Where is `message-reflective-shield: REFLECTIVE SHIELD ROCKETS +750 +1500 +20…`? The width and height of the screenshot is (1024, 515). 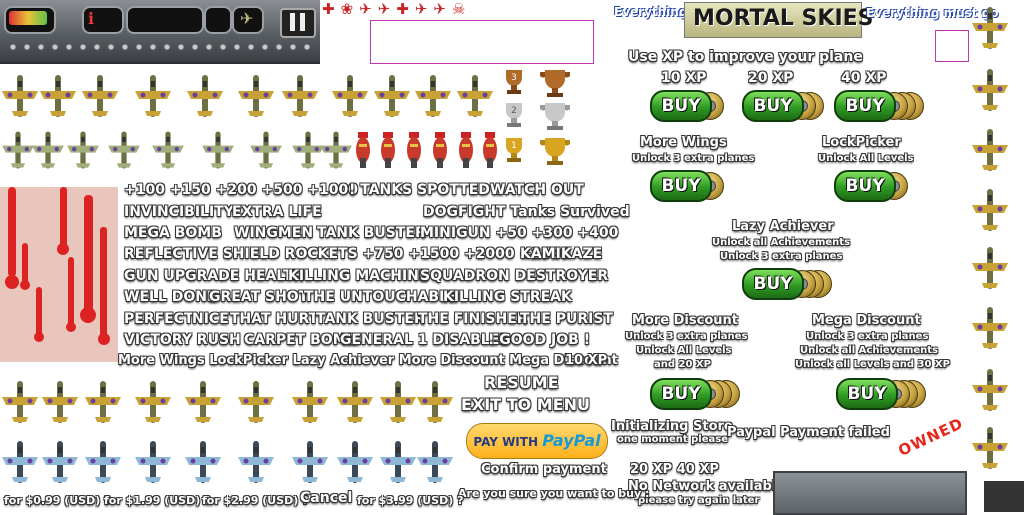 message-reflective-shield: REFLECTIVE SHIELD ROCKETS +750 +1500 +20… is located at coordinates (347, 254).